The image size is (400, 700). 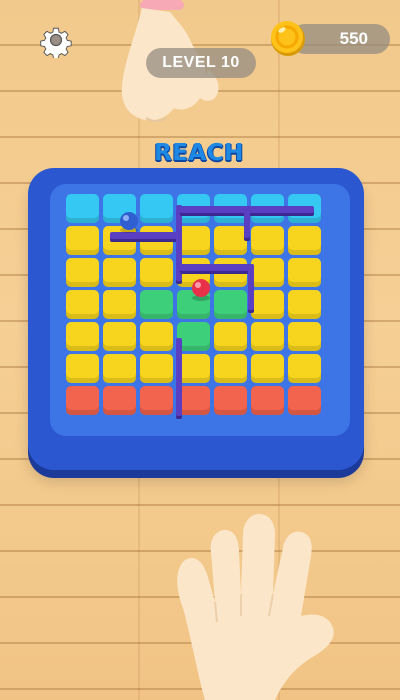 What do you see at coordinates (201, 289) in the screenshot?
I see `red-ball` at bounding box center [201, 289].